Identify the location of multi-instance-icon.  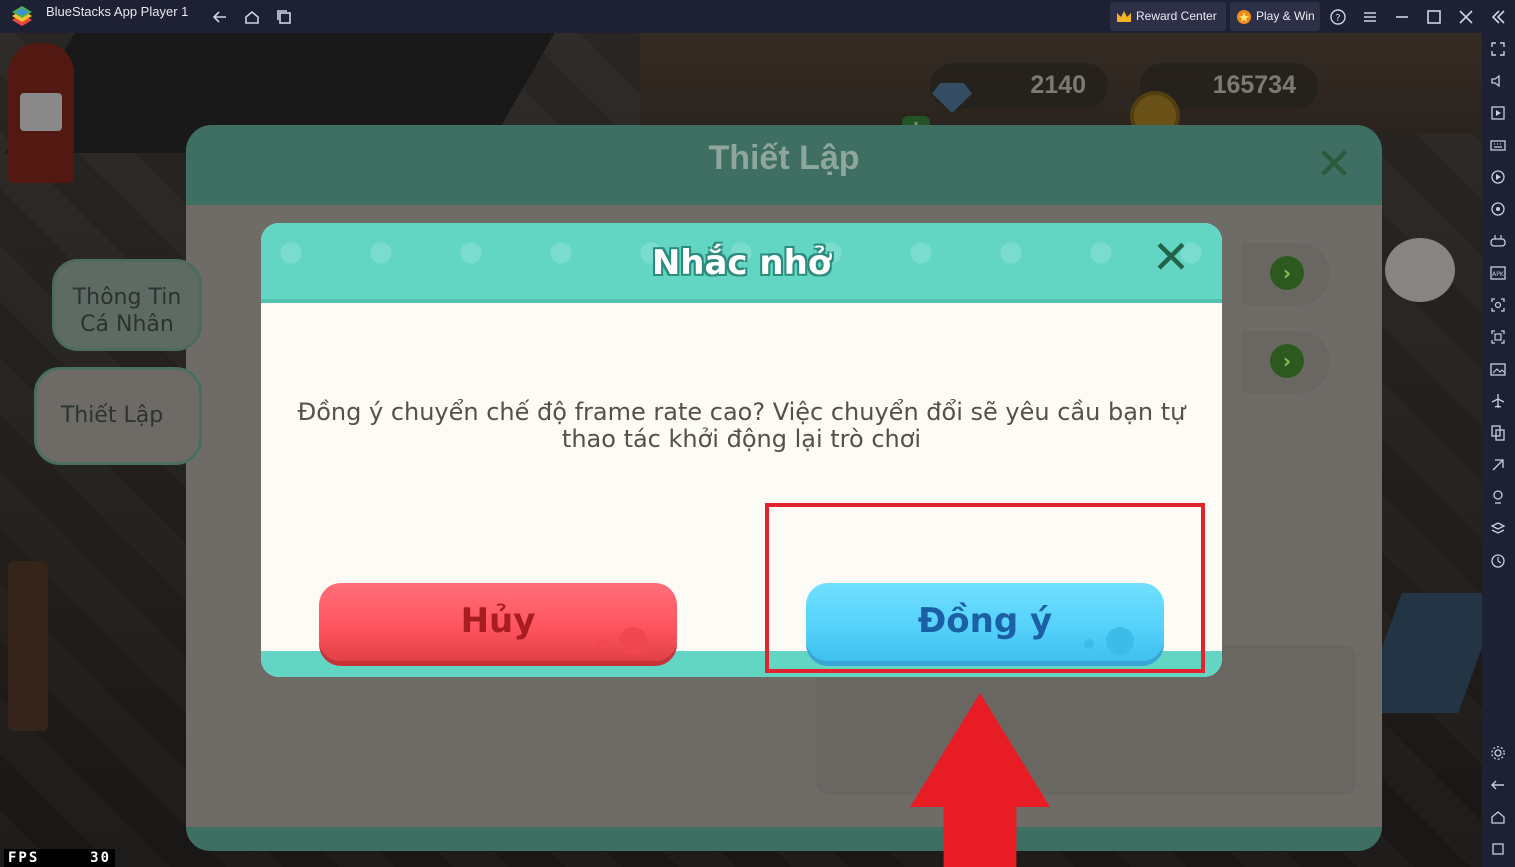
(1498, 433).